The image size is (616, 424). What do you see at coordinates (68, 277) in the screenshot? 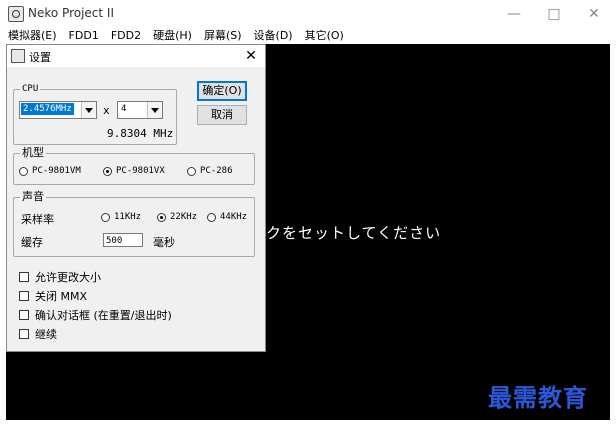
I see `checkbox-label: 允许更改大小` at bounding box center [68, 277].